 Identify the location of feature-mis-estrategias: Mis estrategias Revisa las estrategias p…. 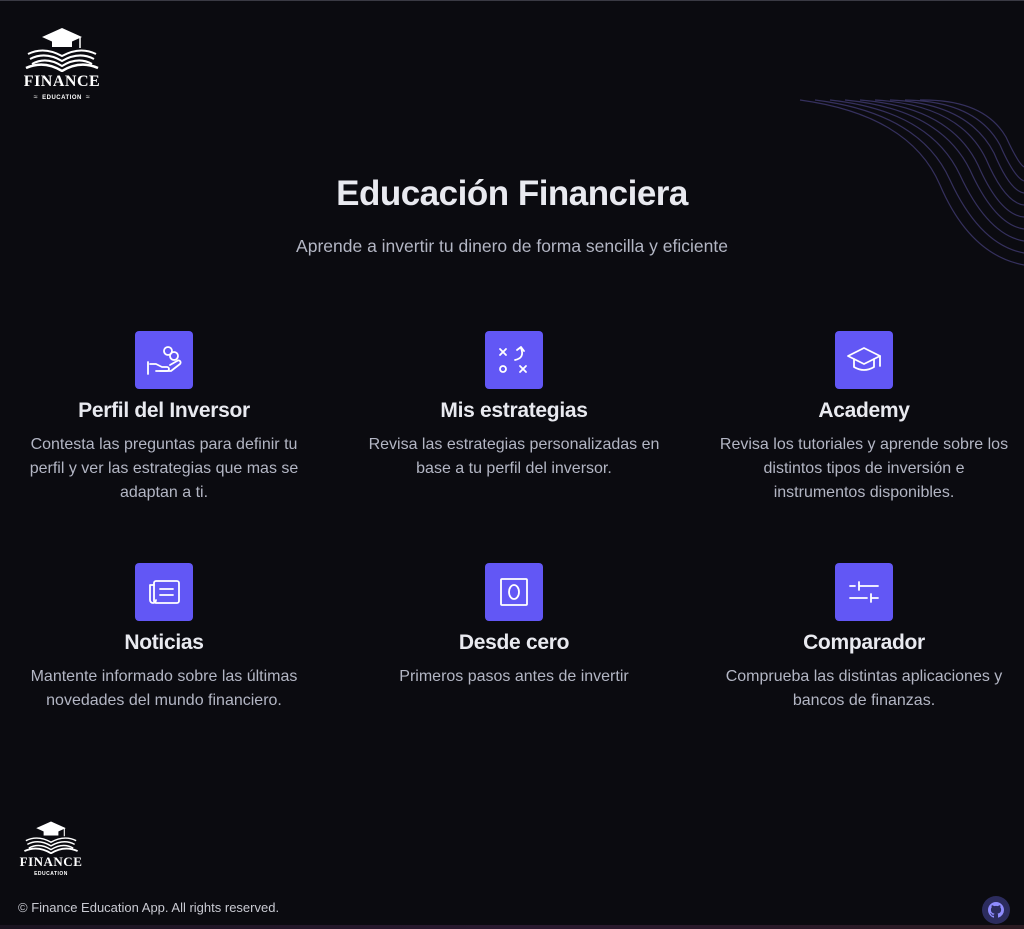
(514, 406).